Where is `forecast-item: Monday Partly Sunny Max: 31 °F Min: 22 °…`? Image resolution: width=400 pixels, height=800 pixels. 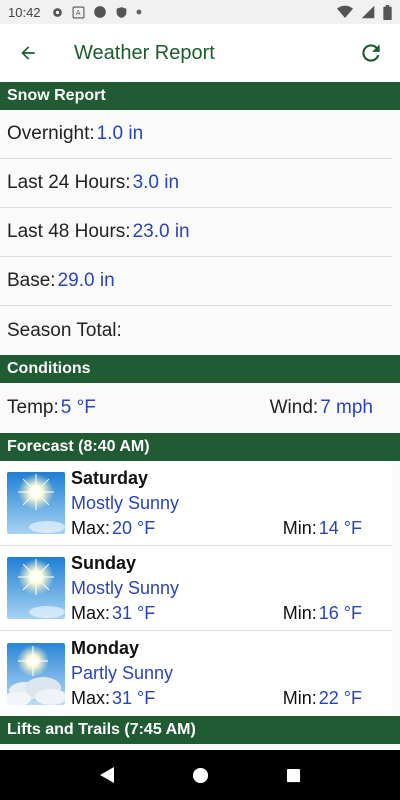 forecast-item: Monday Partly Sunny Max: 31 °F Min: 22 °… is located at coordinates (196, 673).